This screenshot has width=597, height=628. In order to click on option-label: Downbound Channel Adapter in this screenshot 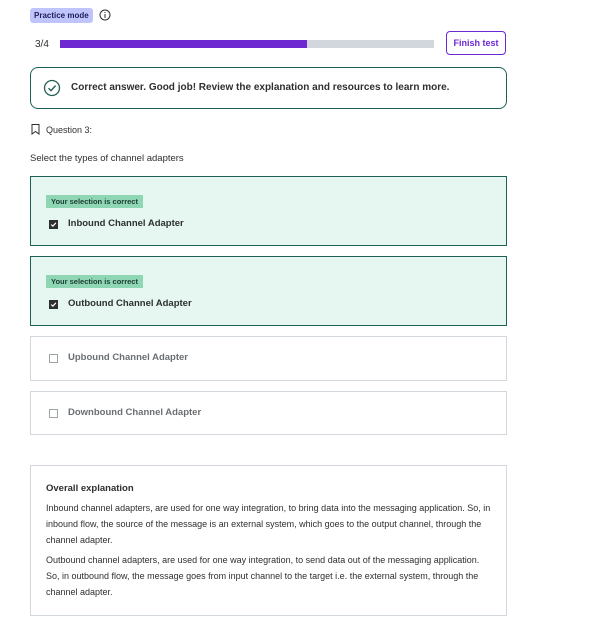, I will do `click(135, 412)`.